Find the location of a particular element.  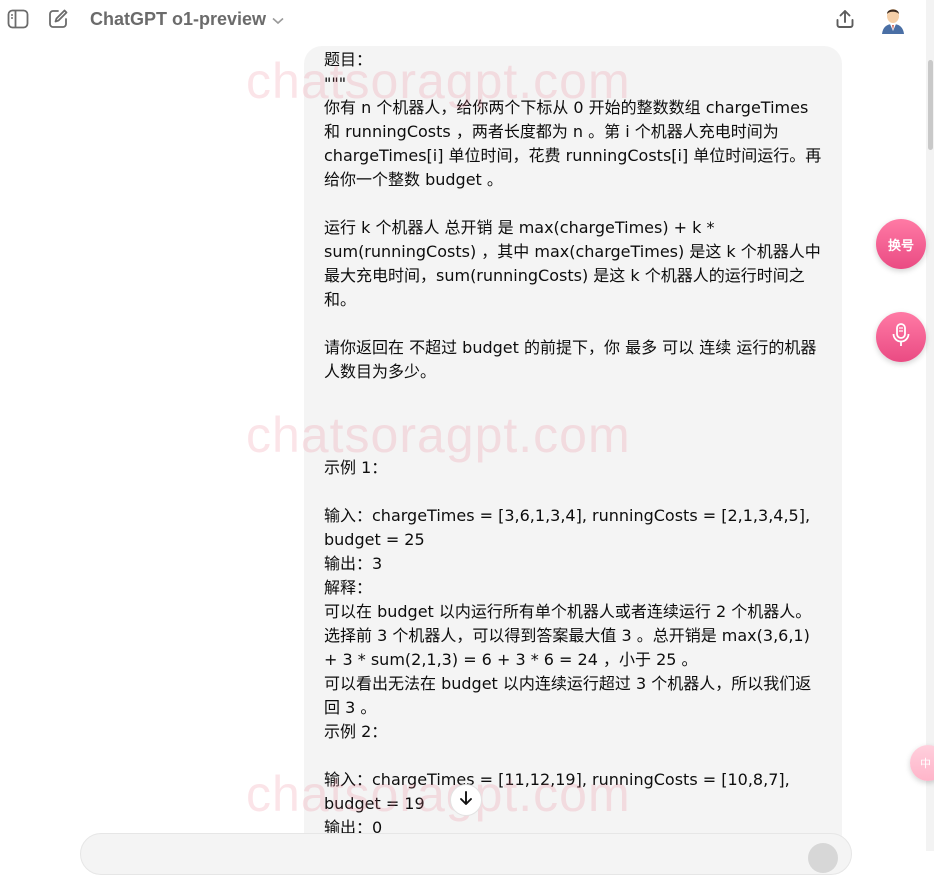

microphone-icon is located at coordinates (901, 337).